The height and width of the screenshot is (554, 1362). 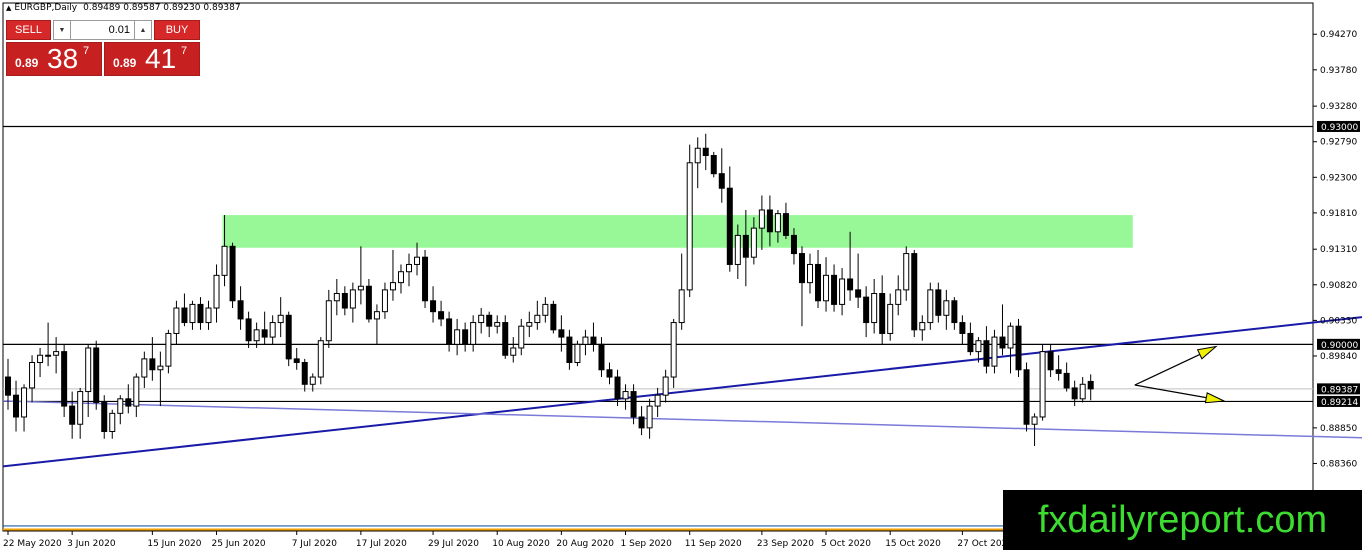 I want to click on lot-size-input, so click(x=102, y=30).